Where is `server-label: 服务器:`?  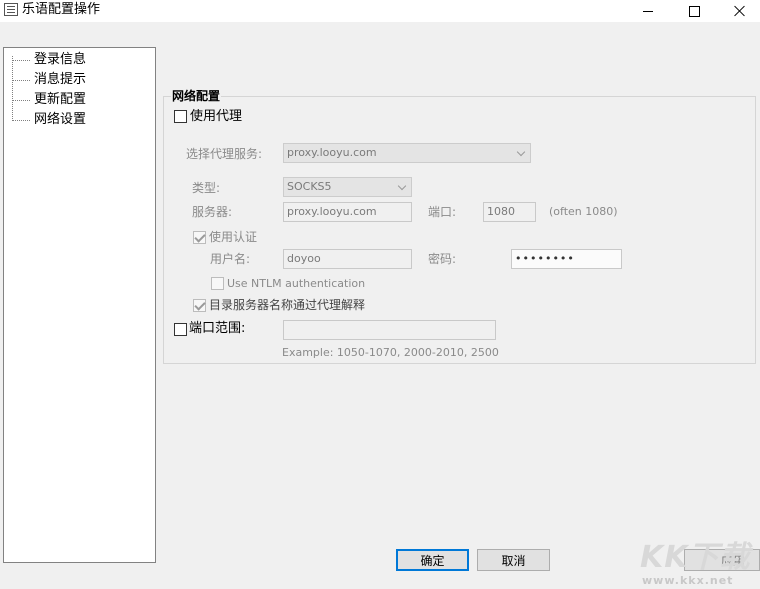 server-label: 服务器: is located at coordinates (212, 212).